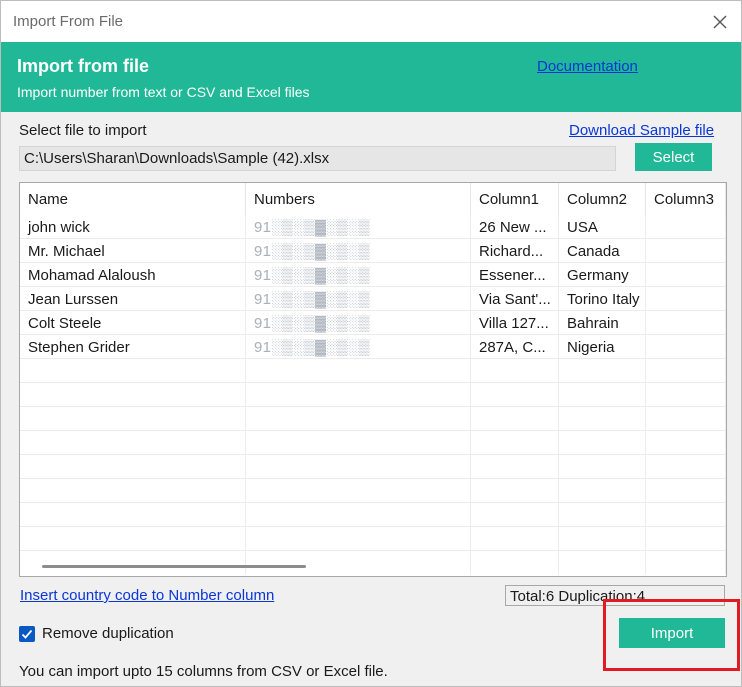 This screenshot has height=687, width=742. What do you see at coordinates (602, 226) in the screenshot?
I see `cell-column2: USA` at bounding box center [602, 226].